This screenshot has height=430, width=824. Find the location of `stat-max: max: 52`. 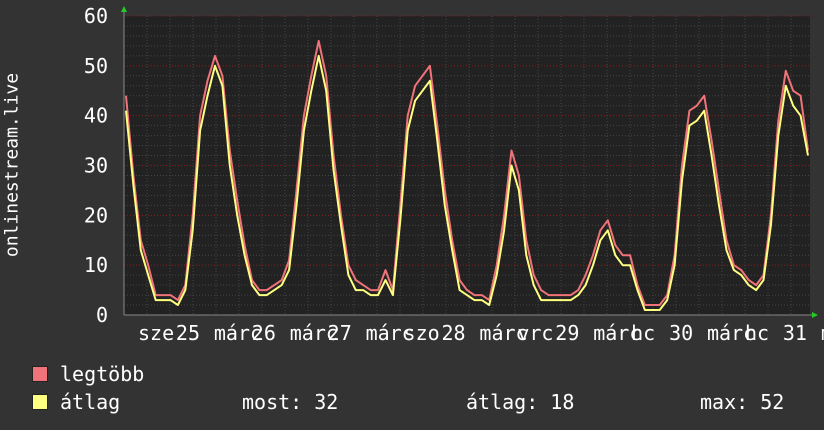

stat-max: max: 52 is located at coordinates (742, 402).